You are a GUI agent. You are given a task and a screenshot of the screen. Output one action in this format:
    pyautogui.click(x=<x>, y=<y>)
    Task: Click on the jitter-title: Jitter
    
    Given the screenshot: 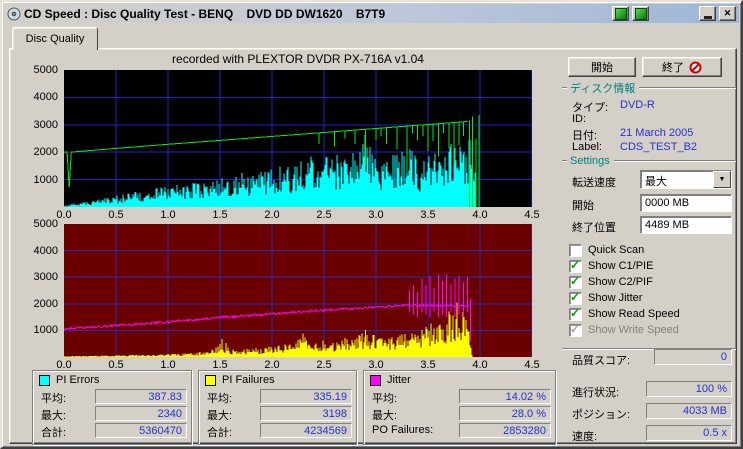 What is the action you would take?
    pyautogui.click(x=399, y=380)
    